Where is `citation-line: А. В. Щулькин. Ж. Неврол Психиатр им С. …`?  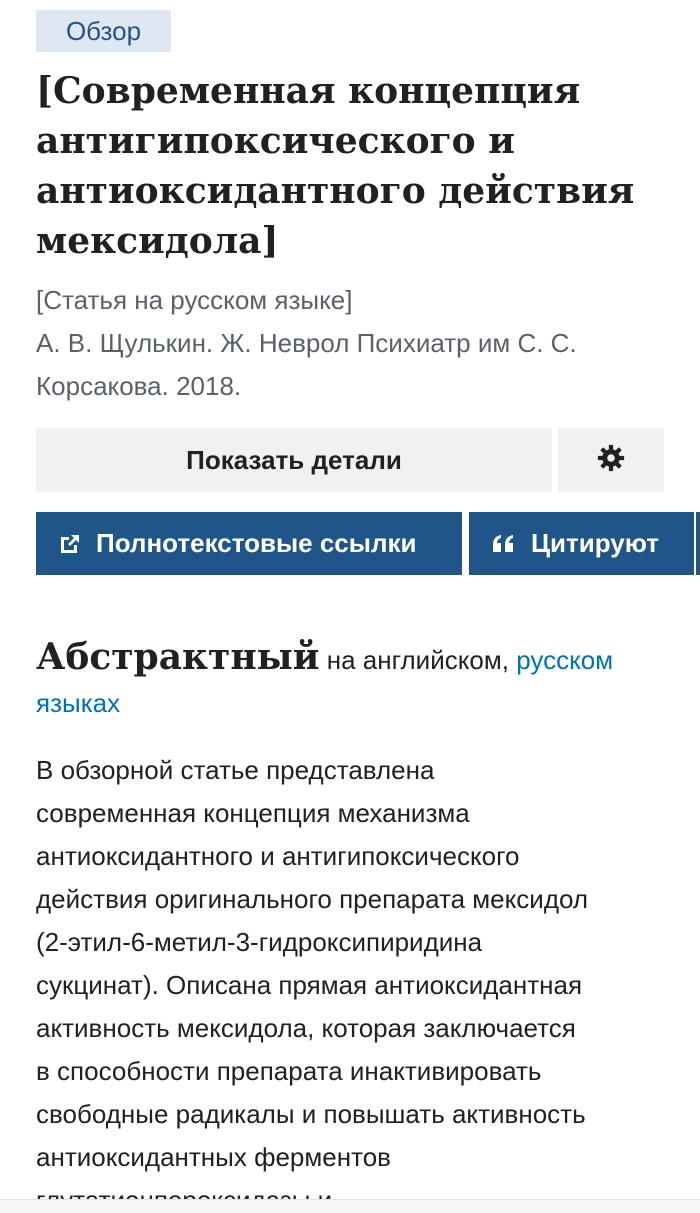 citation-line: А. В. Щулькин. Ж. Неврол Психиатр им С. … is located at coordinates (306, 343).